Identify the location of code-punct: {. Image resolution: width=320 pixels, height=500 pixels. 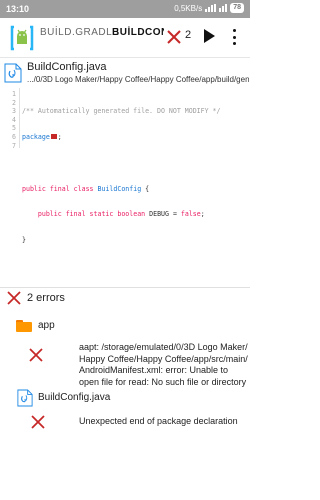
(145, 188).